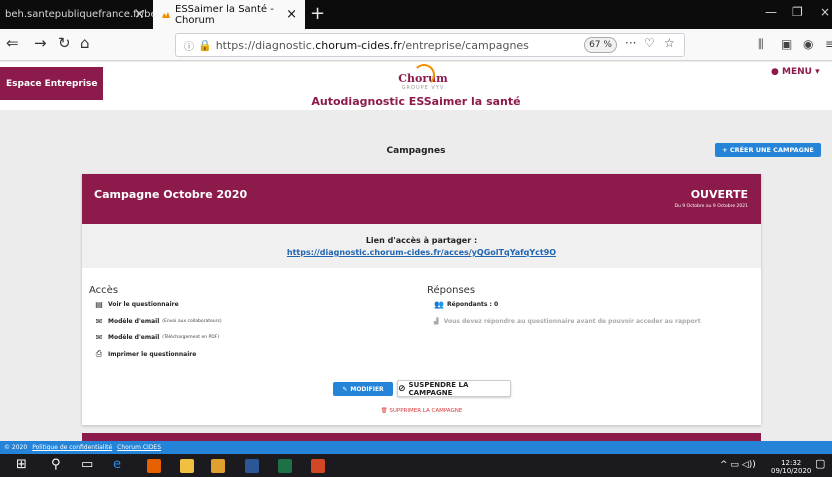 The width and height of the screenshot is (832, 477). What do you see at coordinates (367, 389) in the screenshot?
I see `modify-label: MODIFIER` at bounding box center [367, 389].